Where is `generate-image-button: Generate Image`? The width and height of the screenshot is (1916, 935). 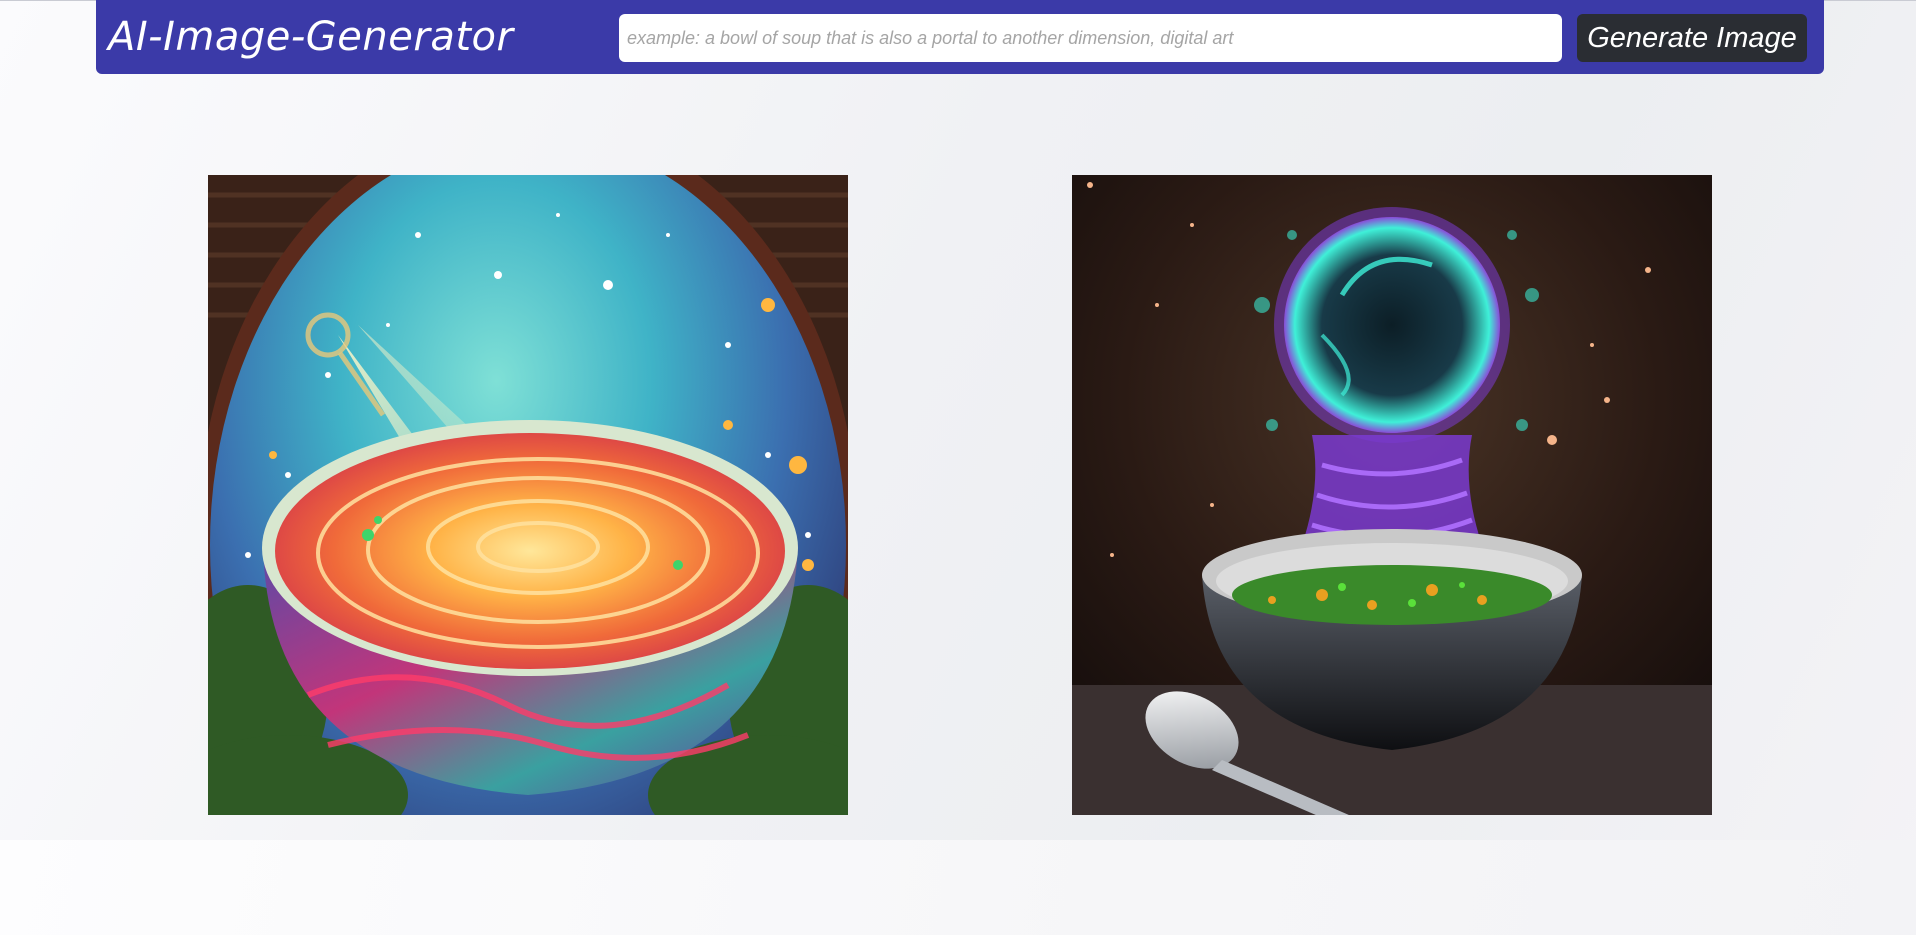 generate-image-button: Generate Image is located at coordinates (1692, 38).